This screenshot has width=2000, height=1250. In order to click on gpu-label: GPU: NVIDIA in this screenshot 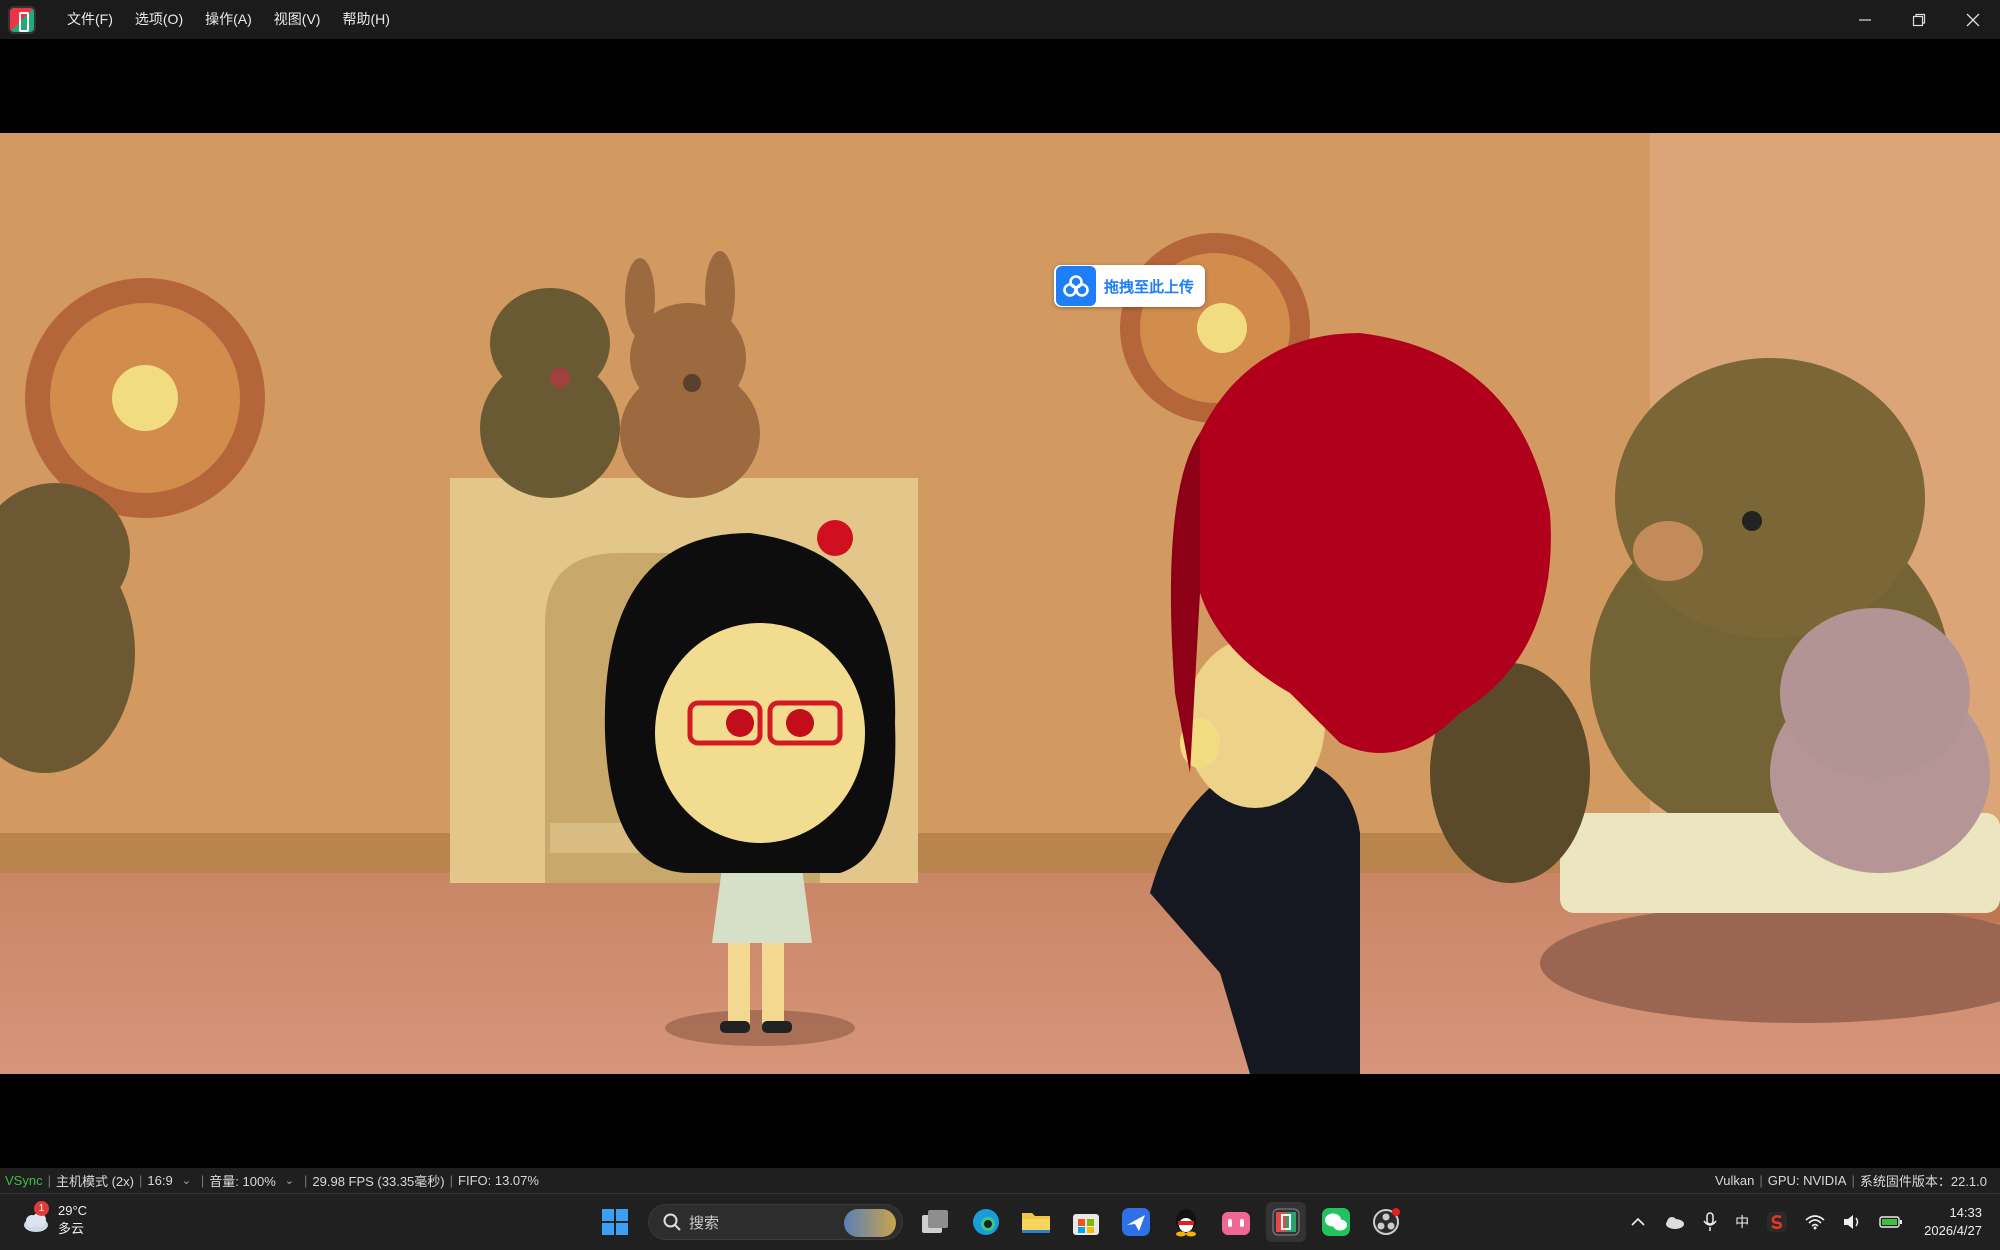, I will do `click(1807, 1180)`.